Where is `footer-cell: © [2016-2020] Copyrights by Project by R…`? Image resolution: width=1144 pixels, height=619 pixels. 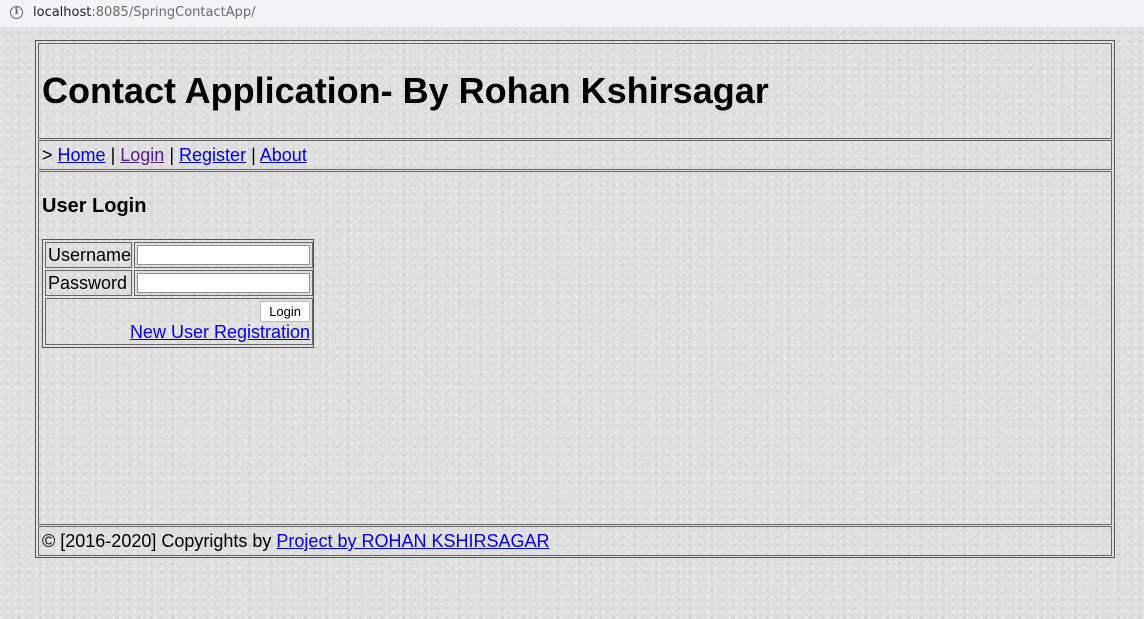 footer-cell: © [2016-2020] Copyrights by Project by R… is located at coordinates (575, 541).